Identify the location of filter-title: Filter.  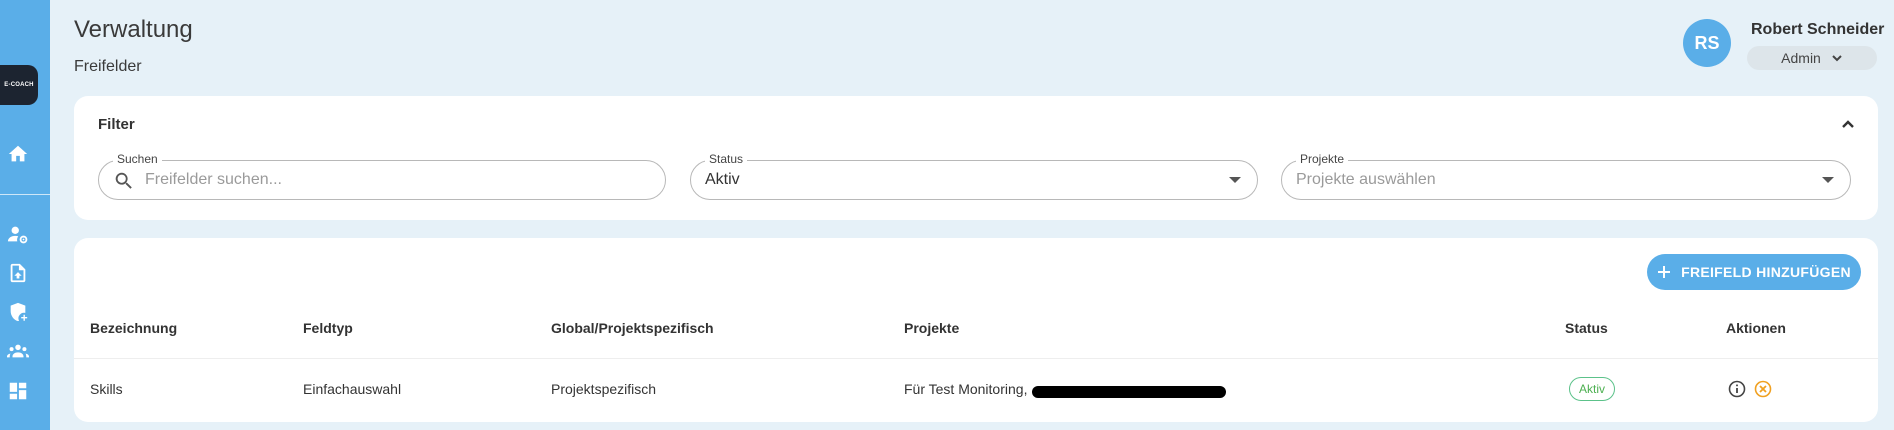
(116, 124).